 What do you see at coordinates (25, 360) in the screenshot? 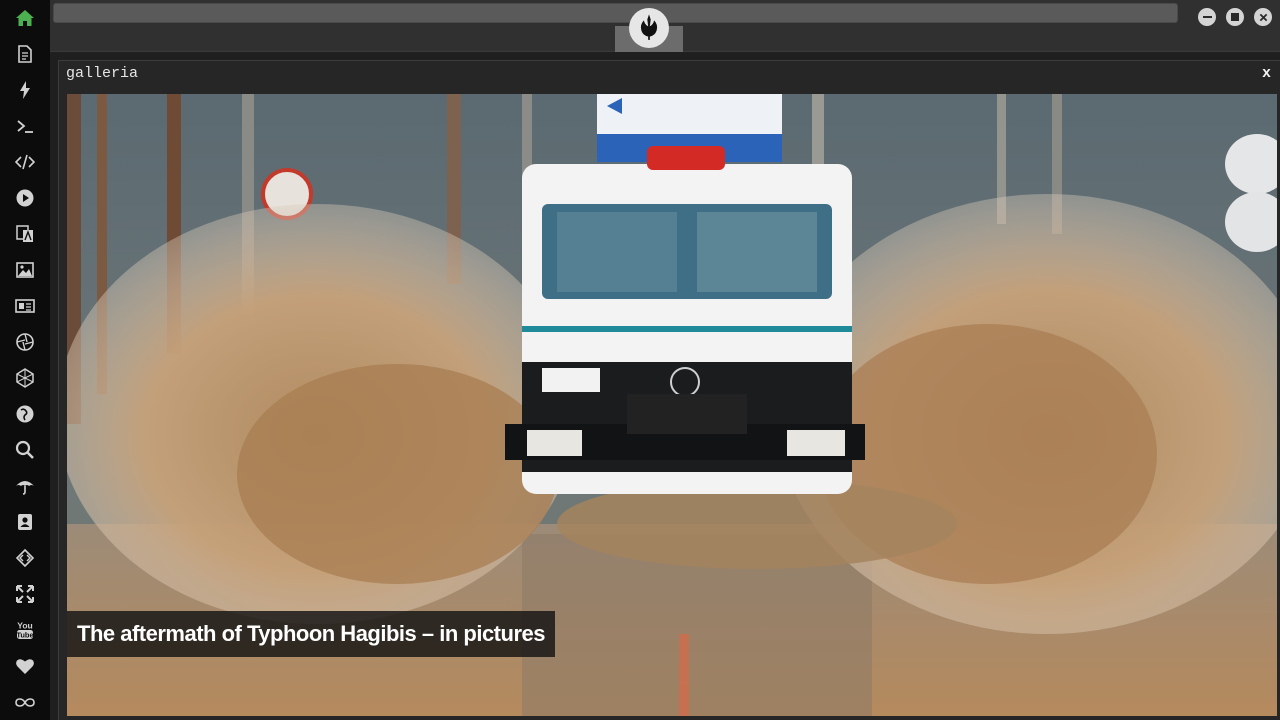
I see `sidebar: You Tube` at bounding box center [25, 360].